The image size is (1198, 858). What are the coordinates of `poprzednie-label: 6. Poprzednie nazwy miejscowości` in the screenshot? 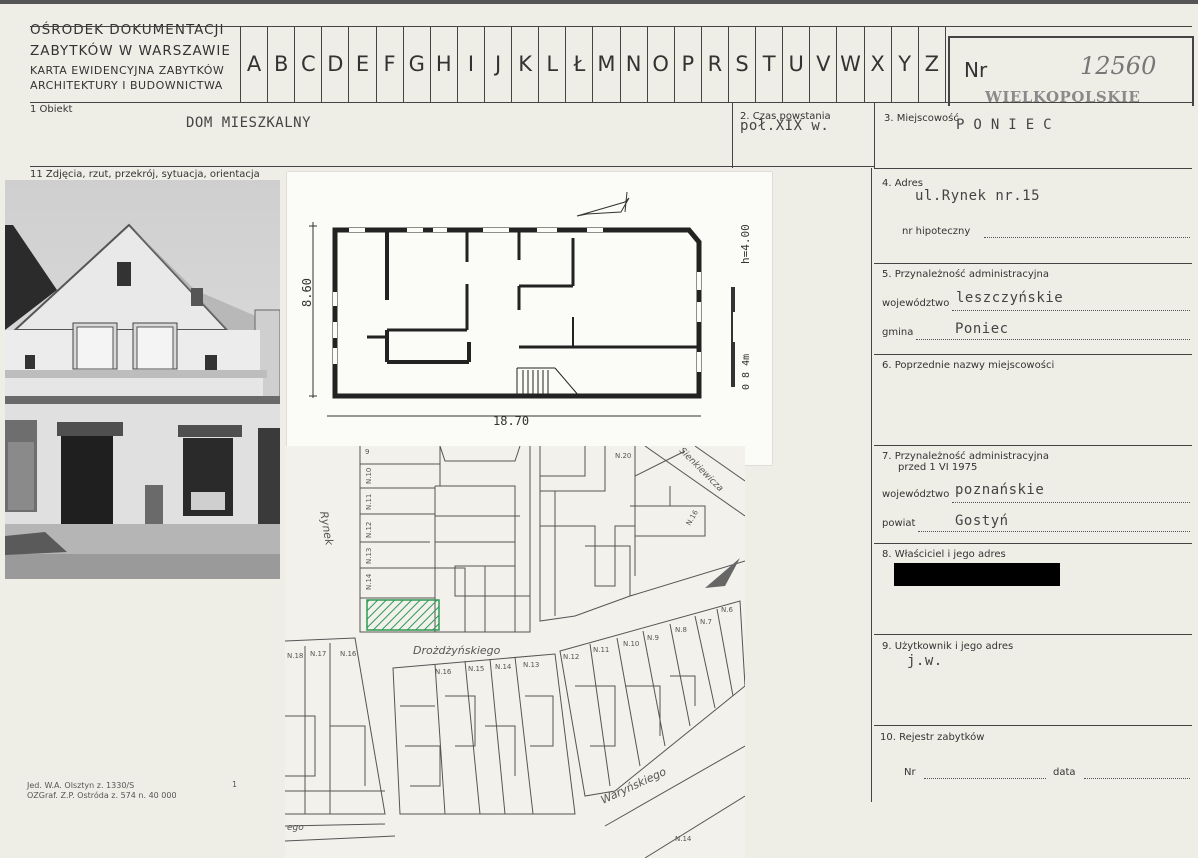 It's located at (968, 365).